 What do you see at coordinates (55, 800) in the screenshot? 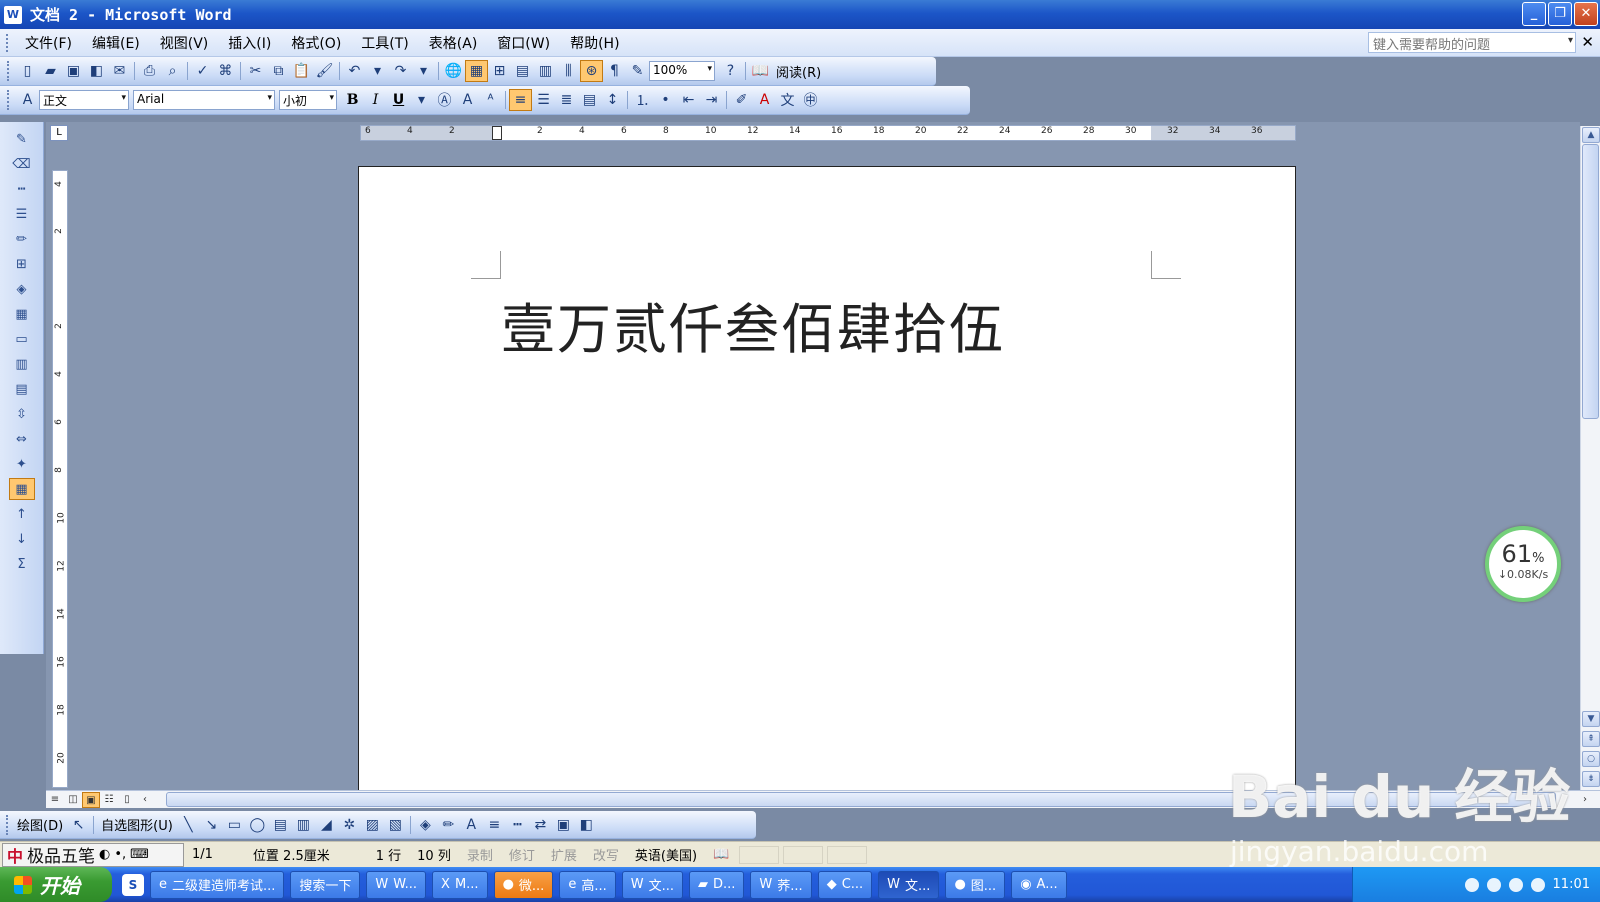
I see `normal-view-icon: ≡` at bounding box center [55, 800].